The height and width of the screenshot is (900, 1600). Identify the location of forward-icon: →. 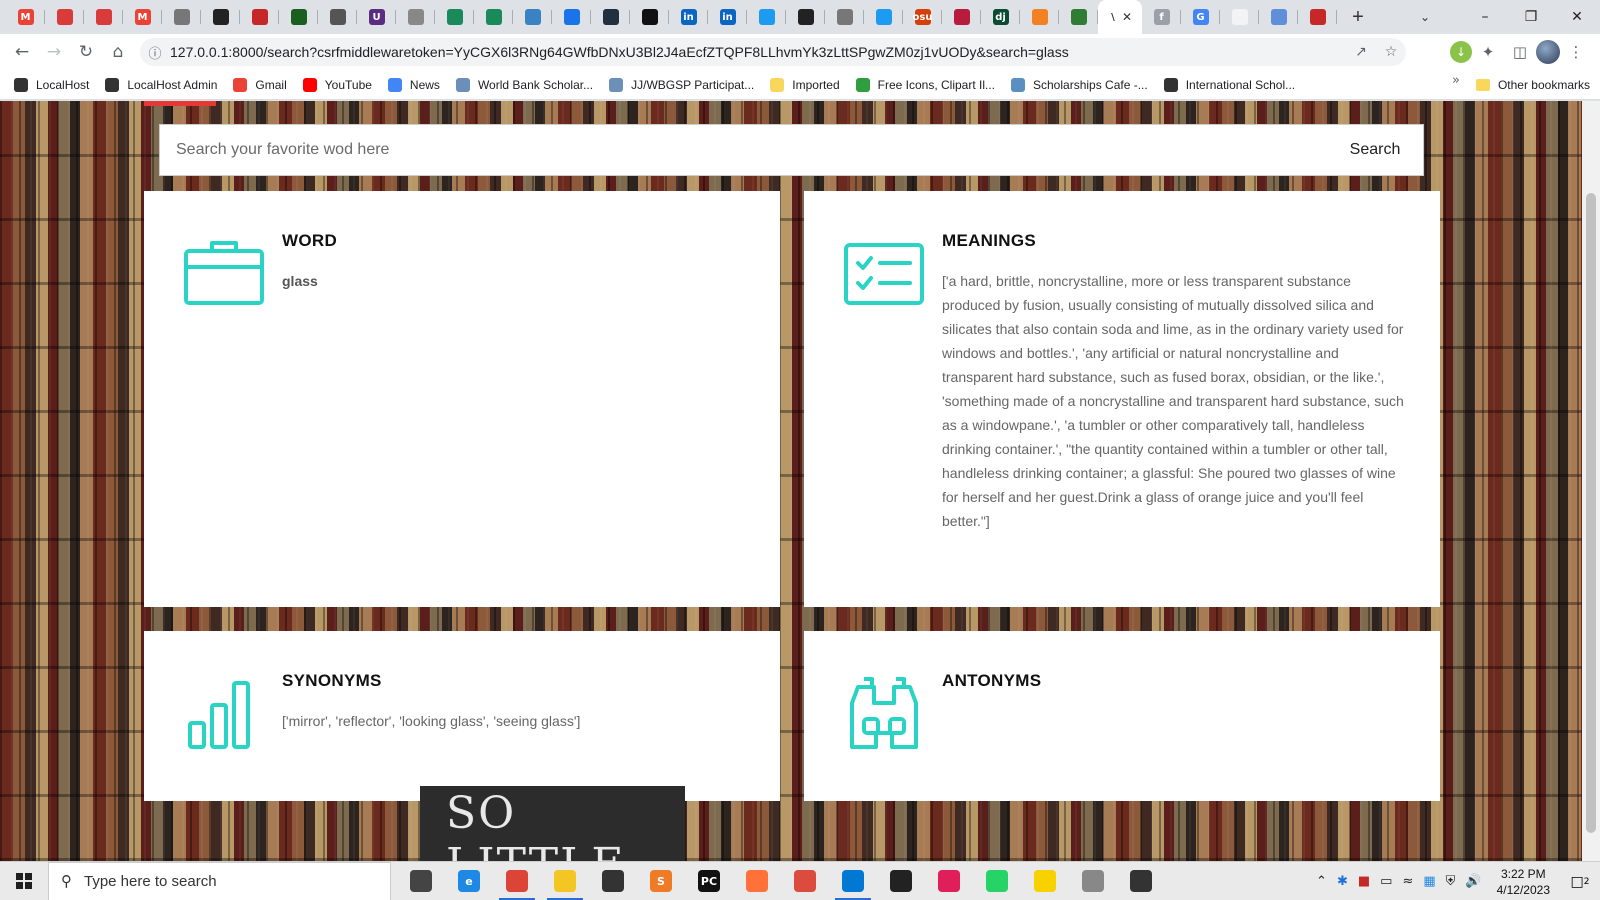
(54, 52).